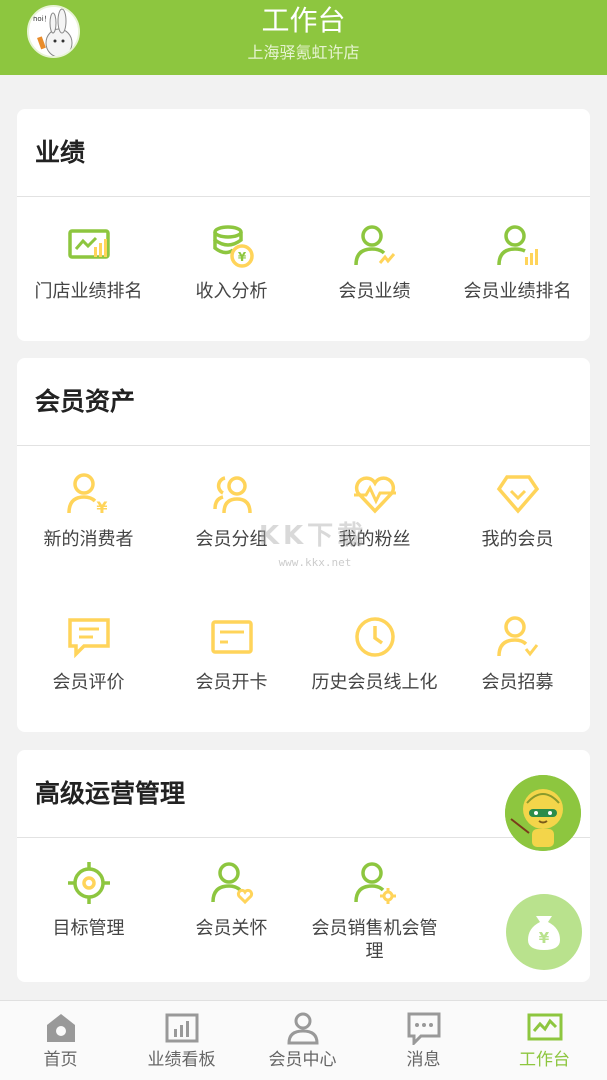 The width and height of the screenshot is (607, 1080). Describe the element at coordinates (231, 291) in the screenshot. I see `menu-item-label: 收入分析` at that location.